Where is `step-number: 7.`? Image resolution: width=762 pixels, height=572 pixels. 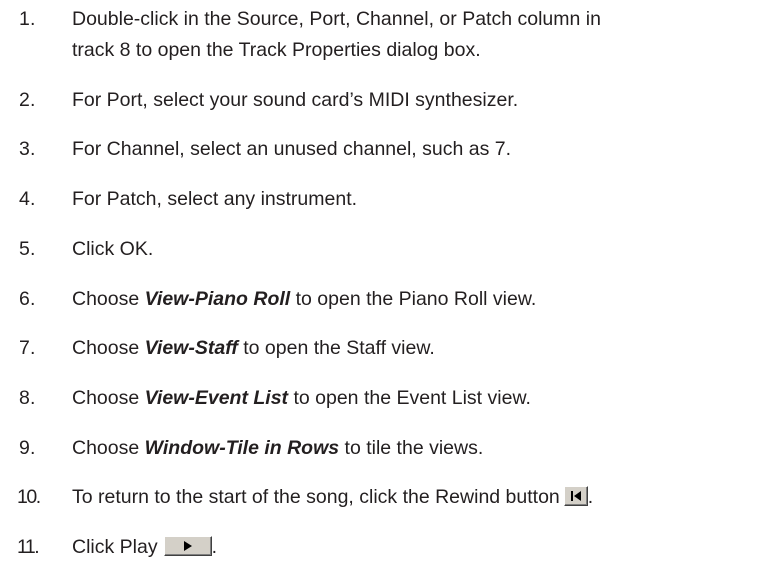
step-number: 7. is located at coordinates (27, 348).